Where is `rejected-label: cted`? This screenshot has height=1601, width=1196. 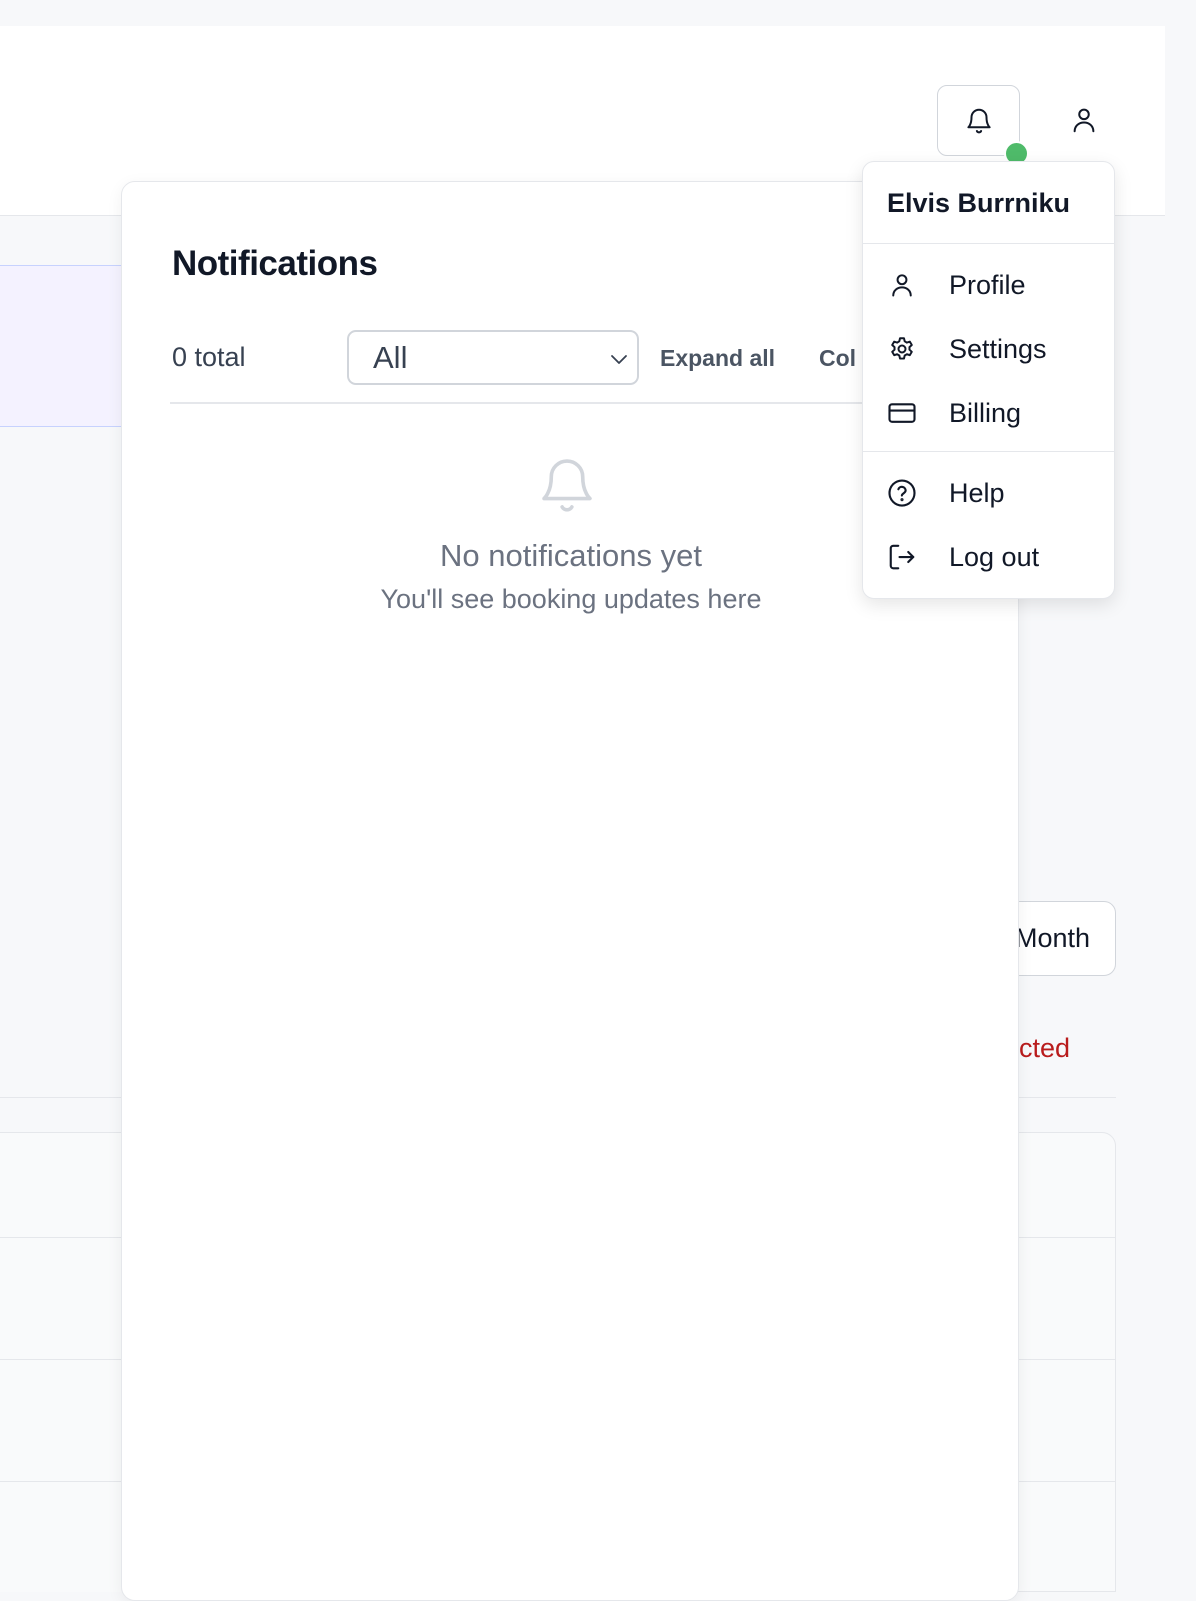 rejected-label: cted is located at coordinates (1044, 1048).